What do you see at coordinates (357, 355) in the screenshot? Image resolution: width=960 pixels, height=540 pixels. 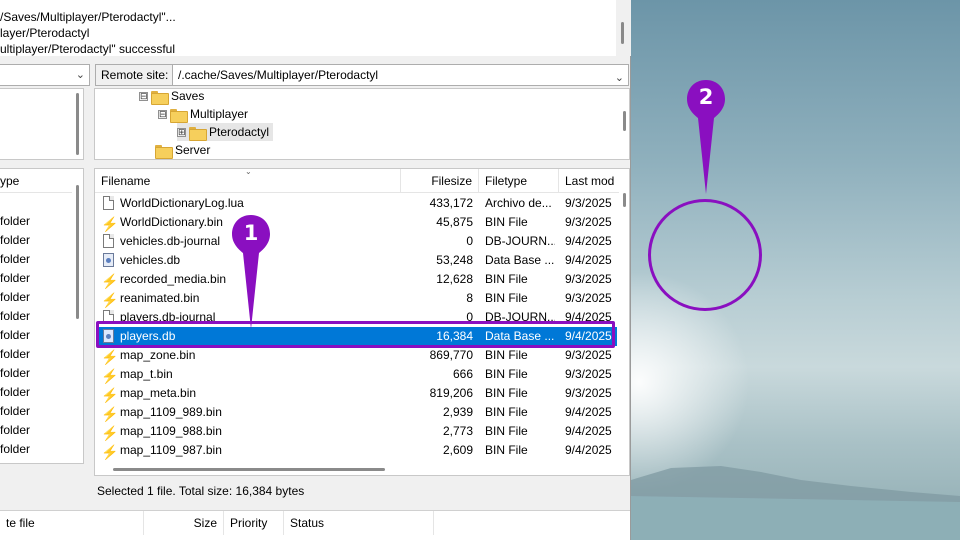 I see `table-row: ⚡ map_zone.bin 869,770 BIN File 9/3/2025` at bounding box center [357, 355].